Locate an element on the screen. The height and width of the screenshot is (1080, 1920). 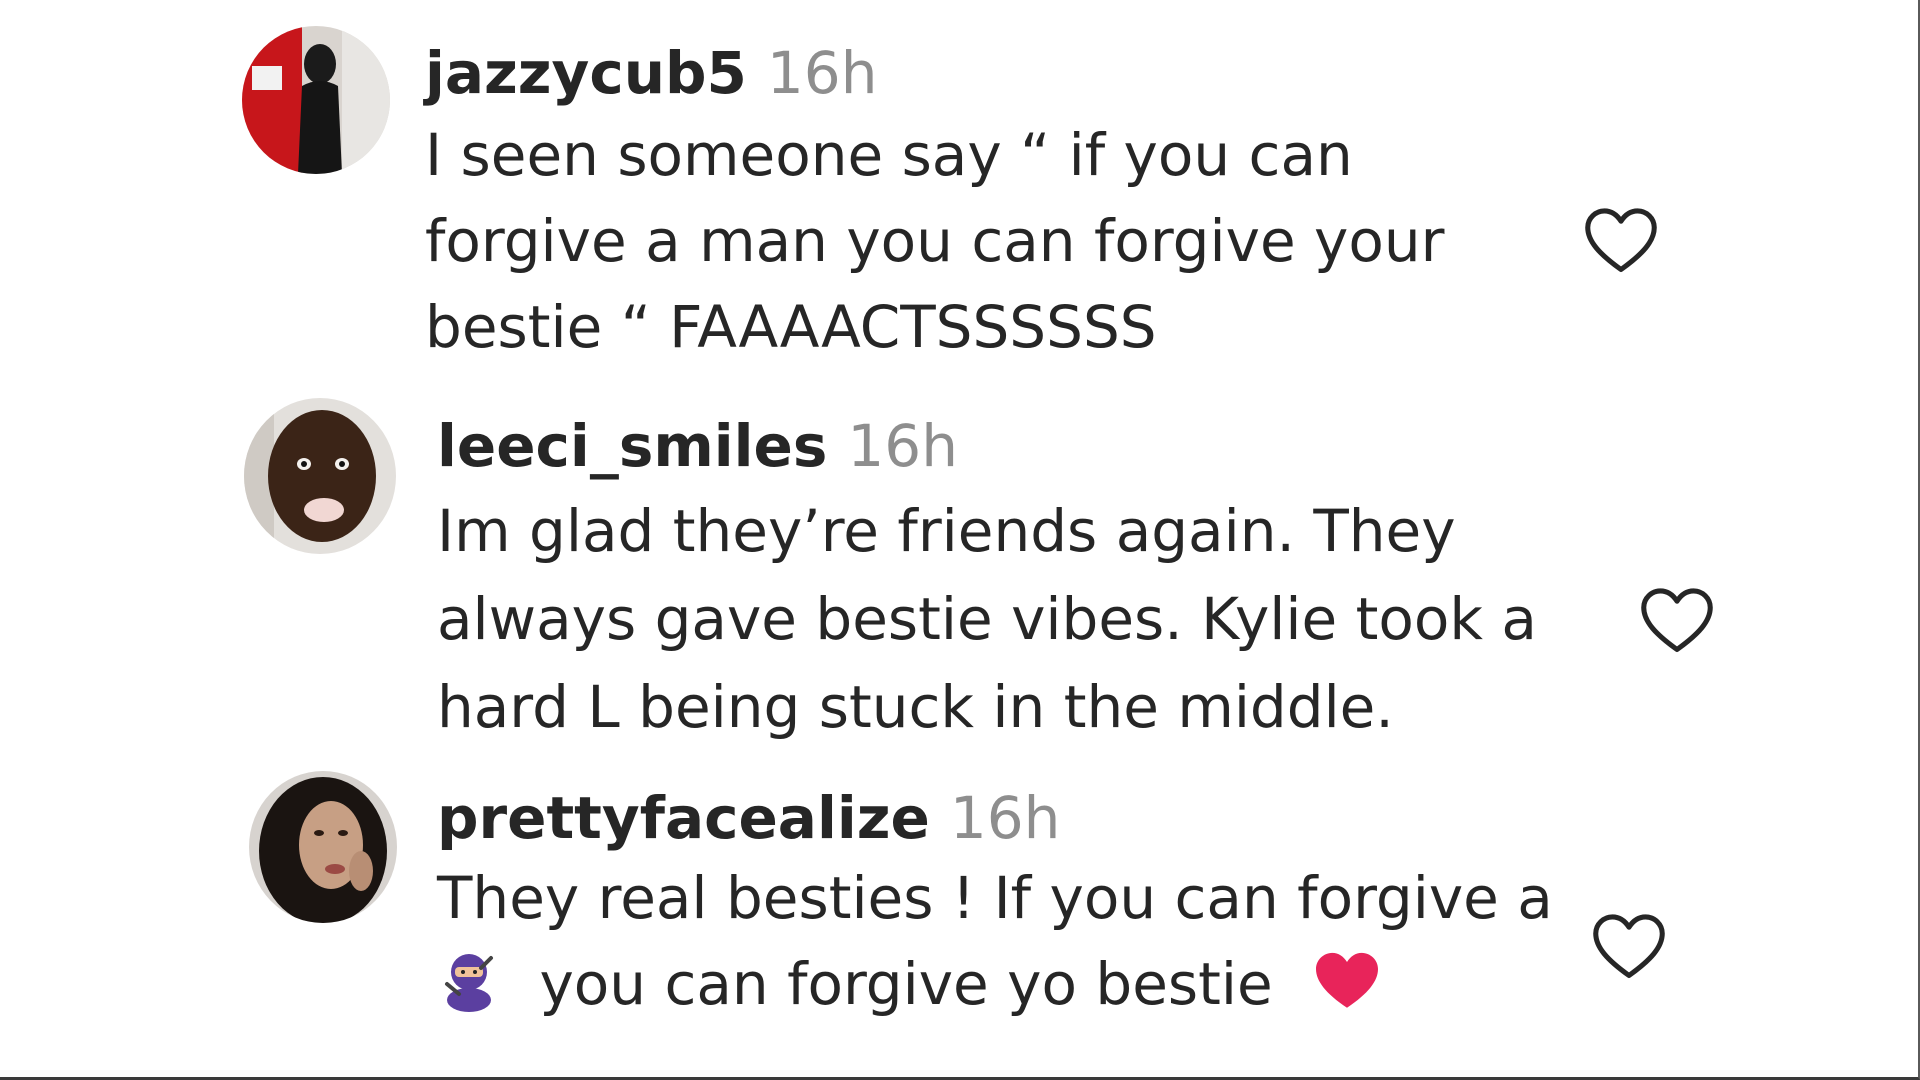
comment-line: bestie “ FAAAACTSSSSSS is located at coordinates (791, 327).